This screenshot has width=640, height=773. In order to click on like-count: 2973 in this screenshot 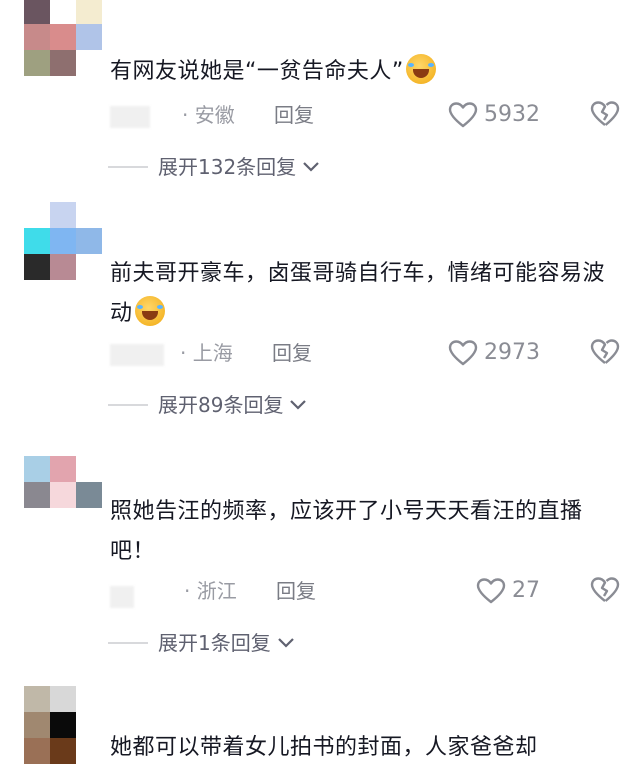, I will do `click(512, 352)`.